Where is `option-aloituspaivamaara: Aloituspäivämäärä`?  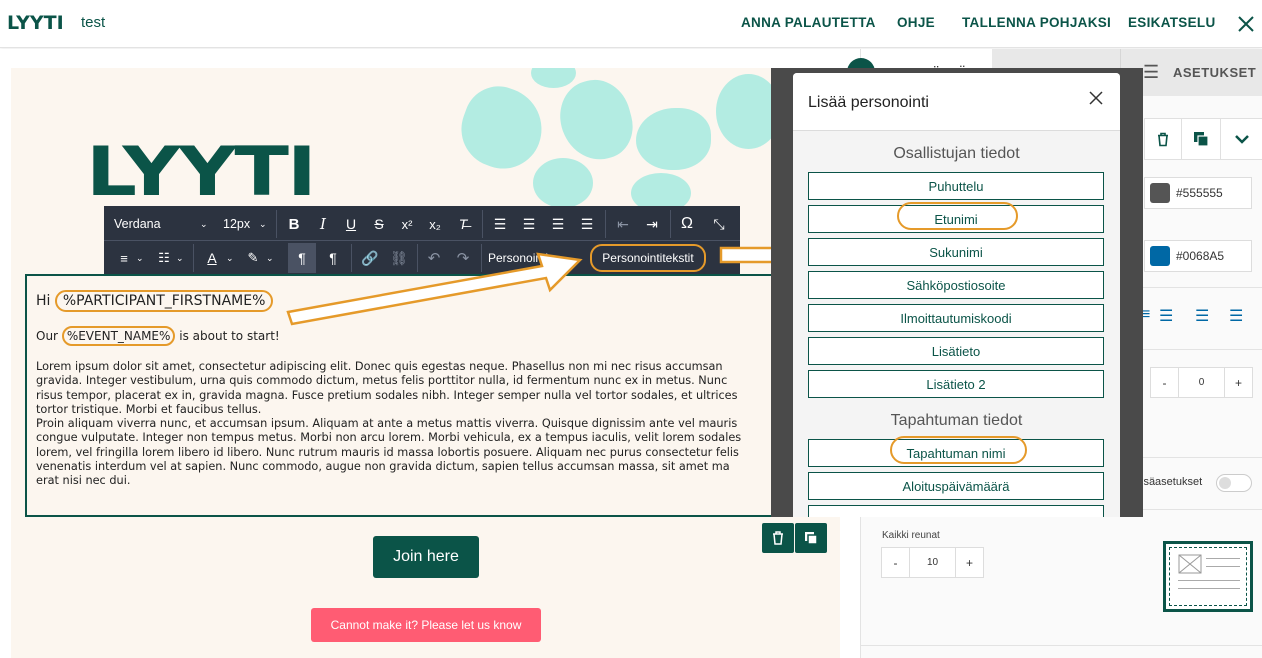
option-aloituspaivamaara: Aloituspäivämäärä is located at coordinates (956, 486).